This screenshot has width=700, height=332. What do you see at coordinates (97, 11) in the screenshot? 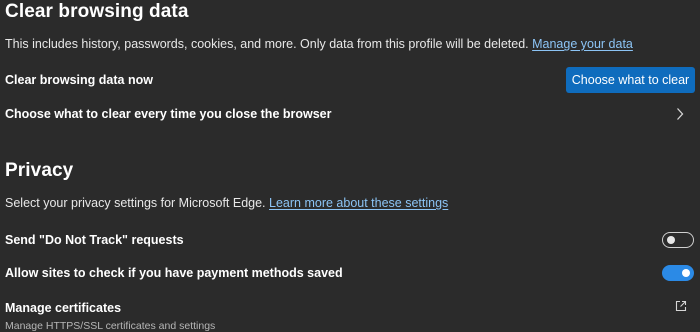
I see `clear-browsing-data-title: Clear browsing data` at bounding box center [97, 11].